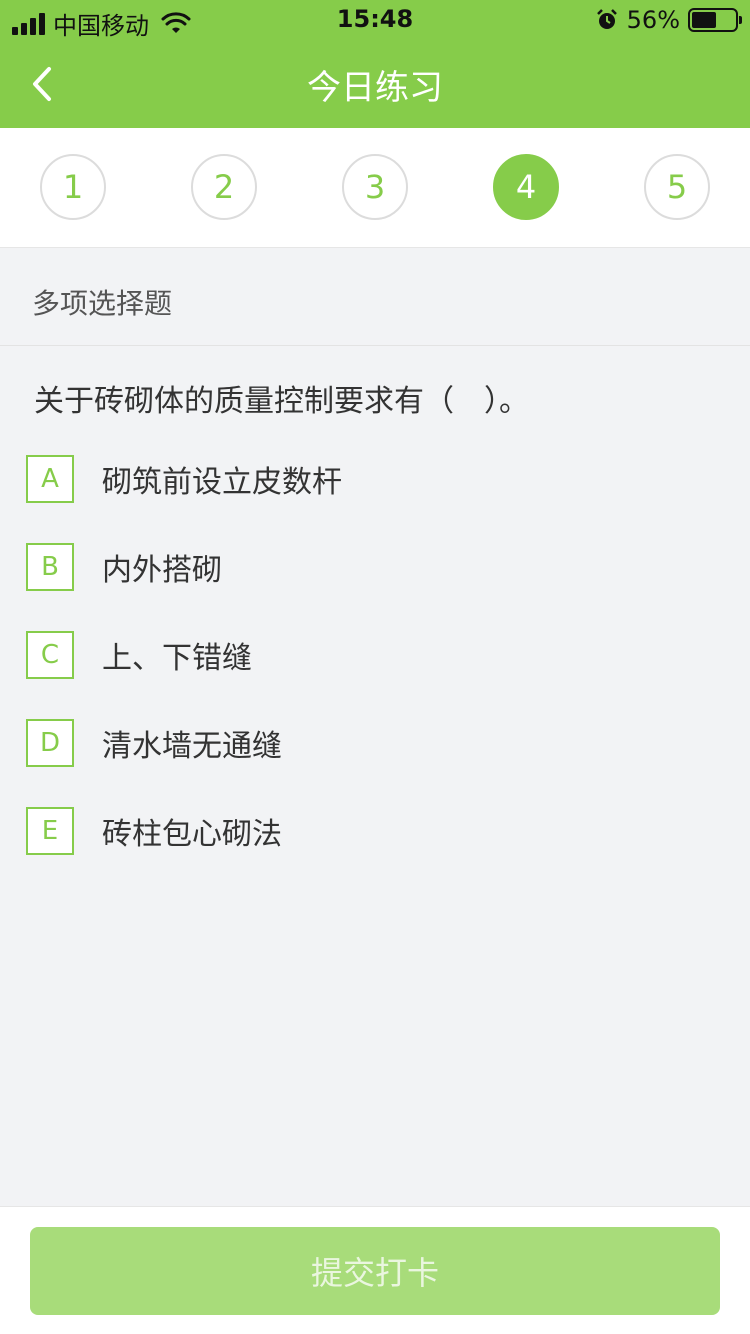  I want to click on battery-fill, so click(704, 20).